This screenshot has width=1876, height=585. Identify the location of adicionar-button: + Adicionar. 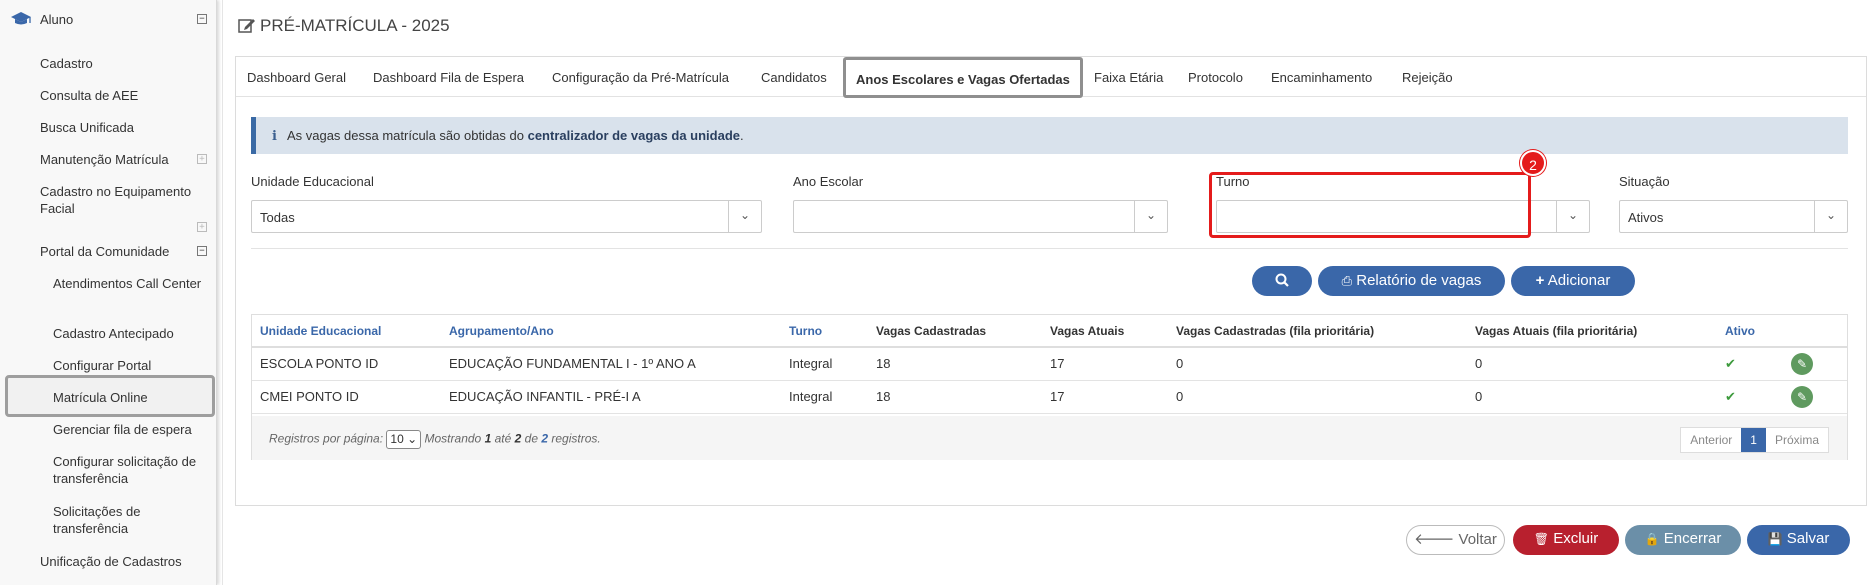
(1573, 281).